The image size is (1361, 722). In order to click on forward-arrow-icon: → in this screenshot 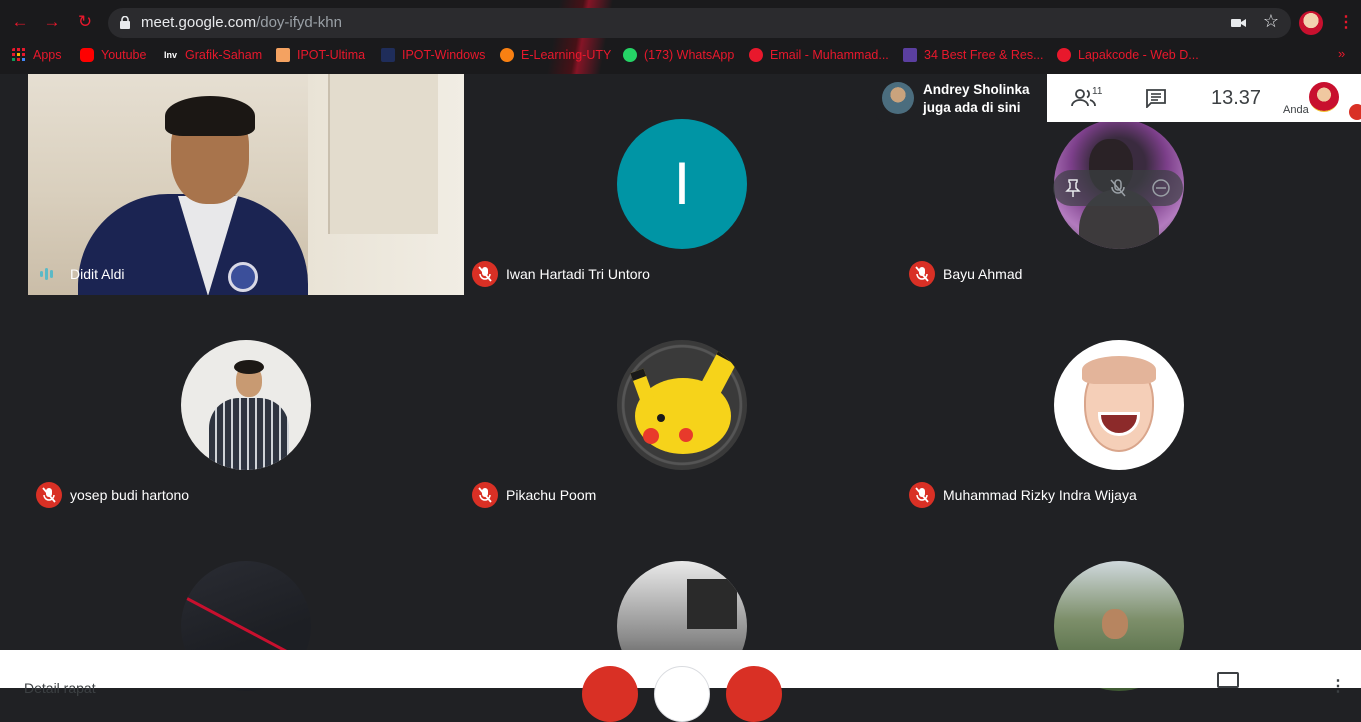, I will do `click(52, 22)`.